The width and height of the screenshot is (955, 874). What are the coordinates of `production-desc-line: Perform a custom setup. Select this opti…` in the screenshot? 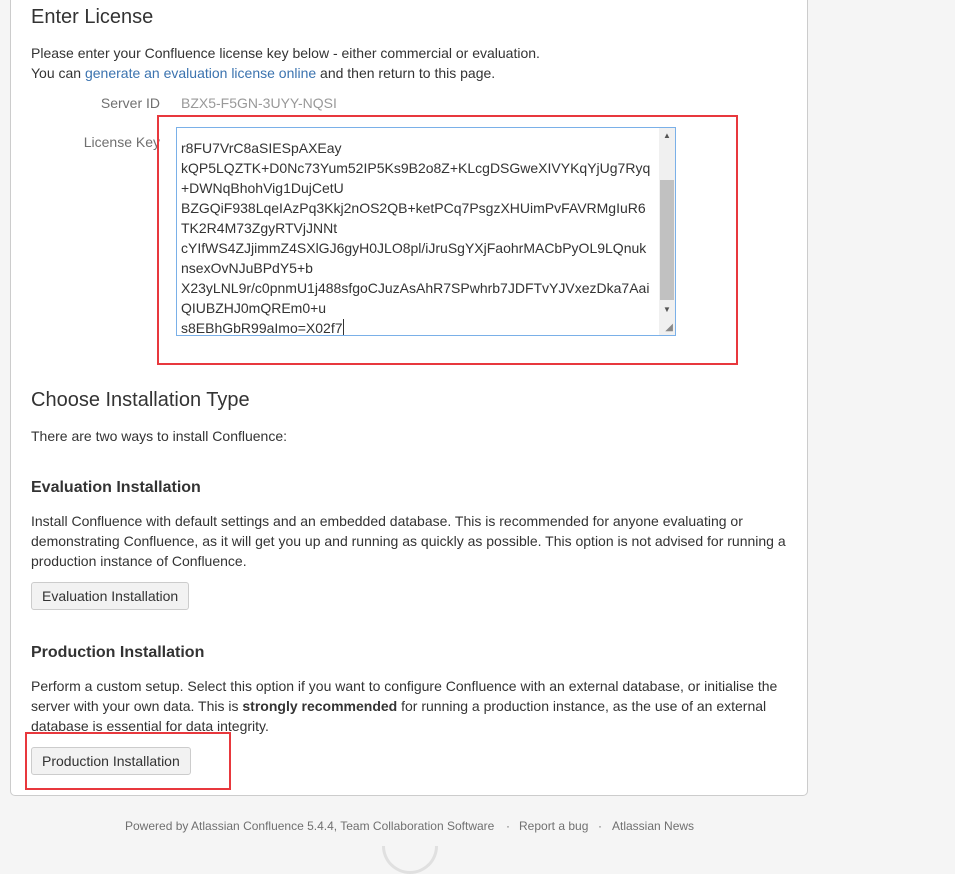 It's located at (404, 686).